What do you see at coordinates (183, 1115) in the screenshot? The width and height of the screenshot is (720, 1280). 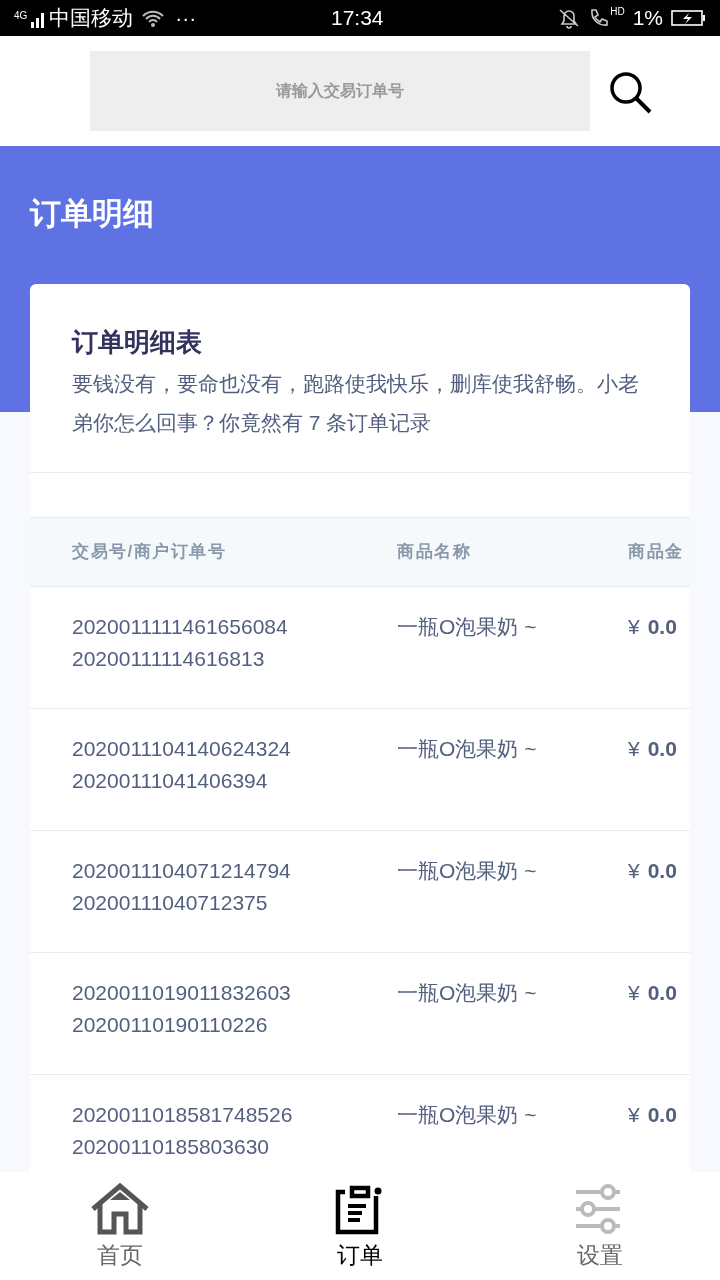 I see `trade-number: 2020011018581748526` at bounding box center [183, 1115].